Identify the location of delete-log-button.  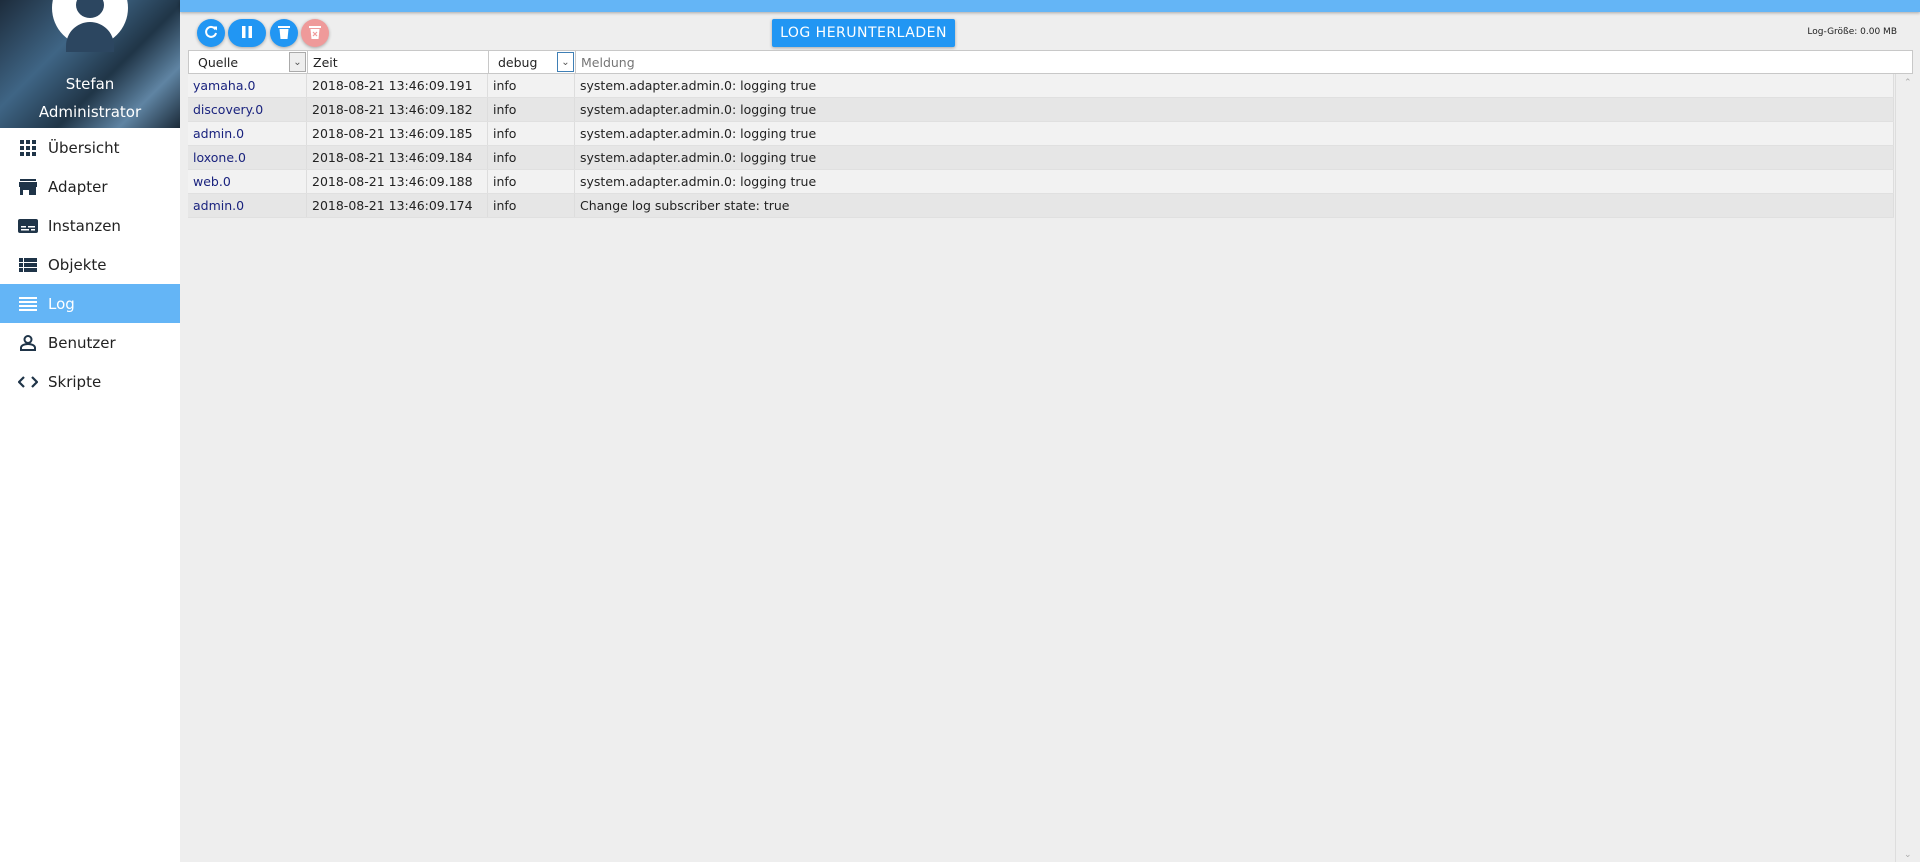
(315, 33).